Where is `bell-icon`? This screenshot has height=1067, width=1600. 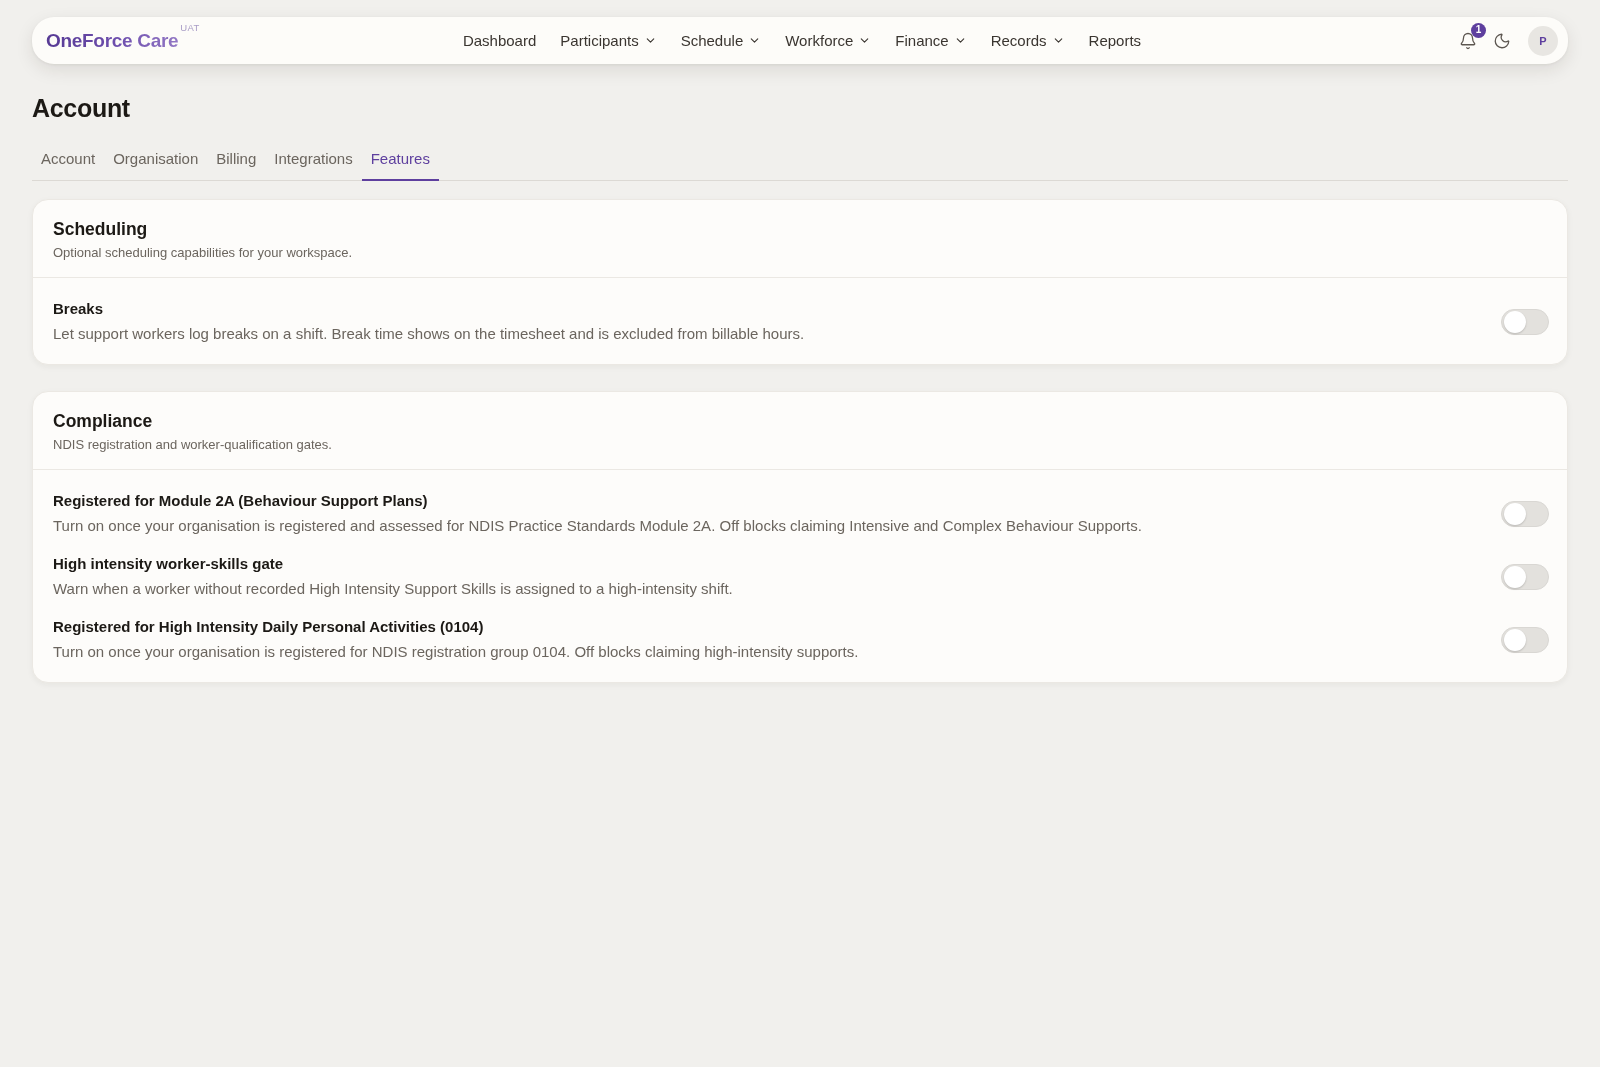 bell-icon is located at coordinates (1468, 40).